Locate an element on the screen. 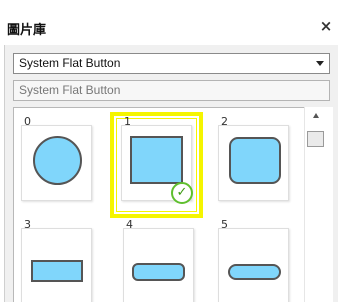 The image size is (338, 302). scroll-thumb is located at coordinates (315, 139).